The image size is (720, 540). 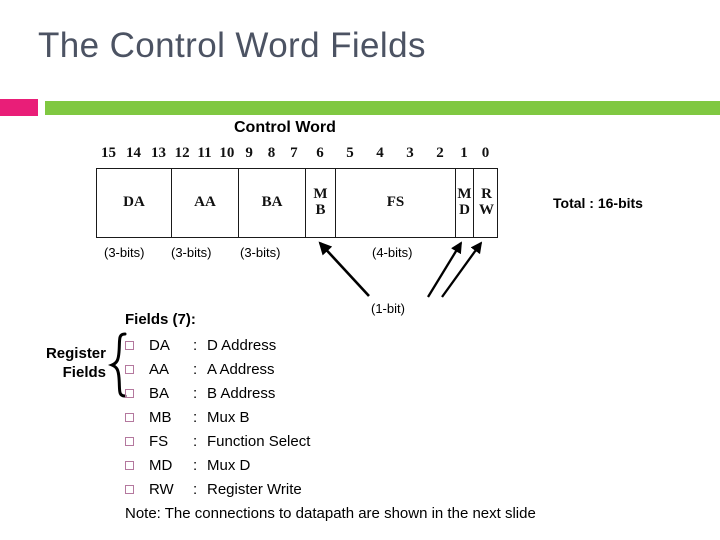 What do you see at coordinates (108, 153) in the screenshot?
I see `bit-number-15: 15` at bounding box center [108, 153].